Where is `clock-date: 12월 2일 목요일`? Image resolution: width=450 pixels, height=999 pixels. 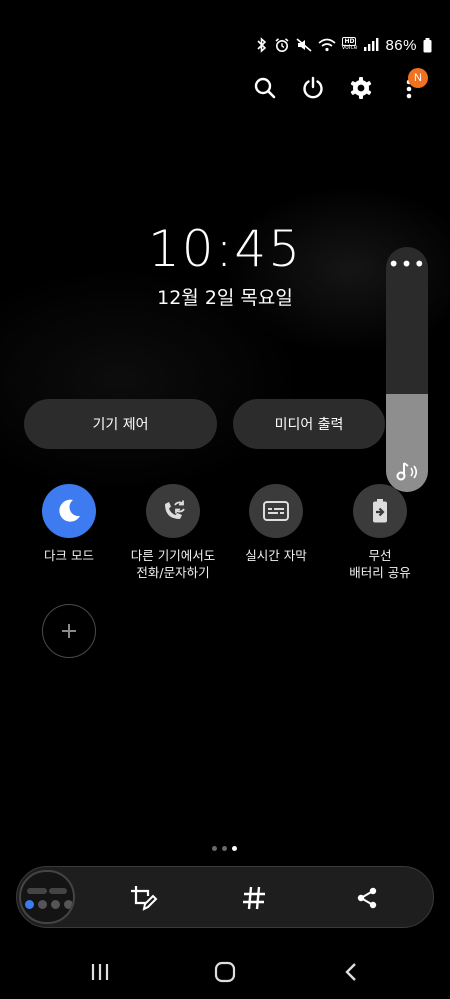
clock-date: 12월 2일 목요일 is located at coordinates (225, 298).